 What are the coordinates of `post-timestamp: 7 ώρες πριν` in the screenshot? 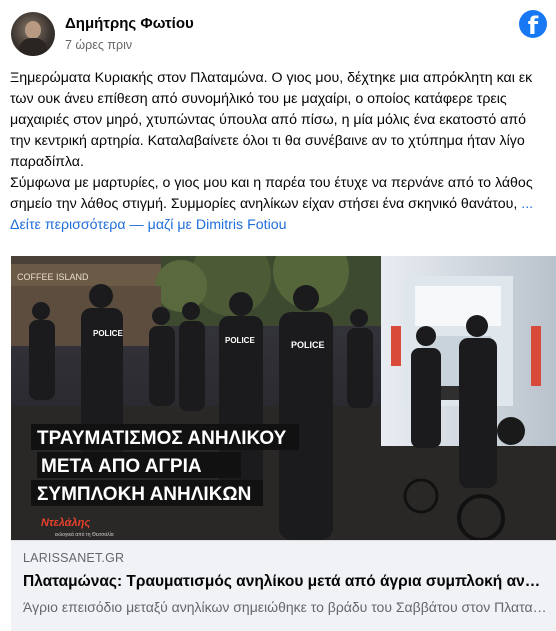 It's located at (98, 45).